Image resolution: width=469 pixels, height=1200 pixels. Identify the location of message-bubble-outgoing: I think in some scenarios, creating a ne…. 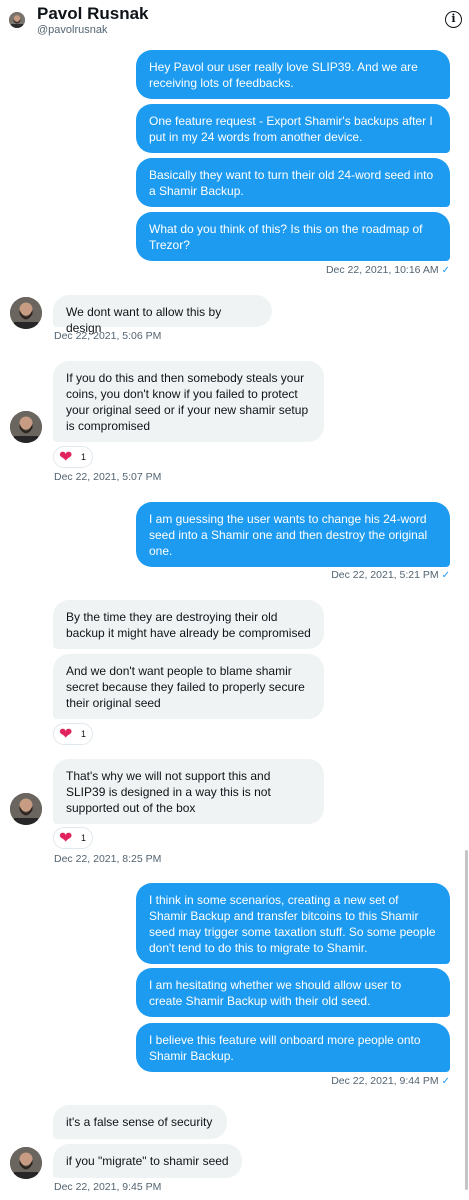
(293, 923).